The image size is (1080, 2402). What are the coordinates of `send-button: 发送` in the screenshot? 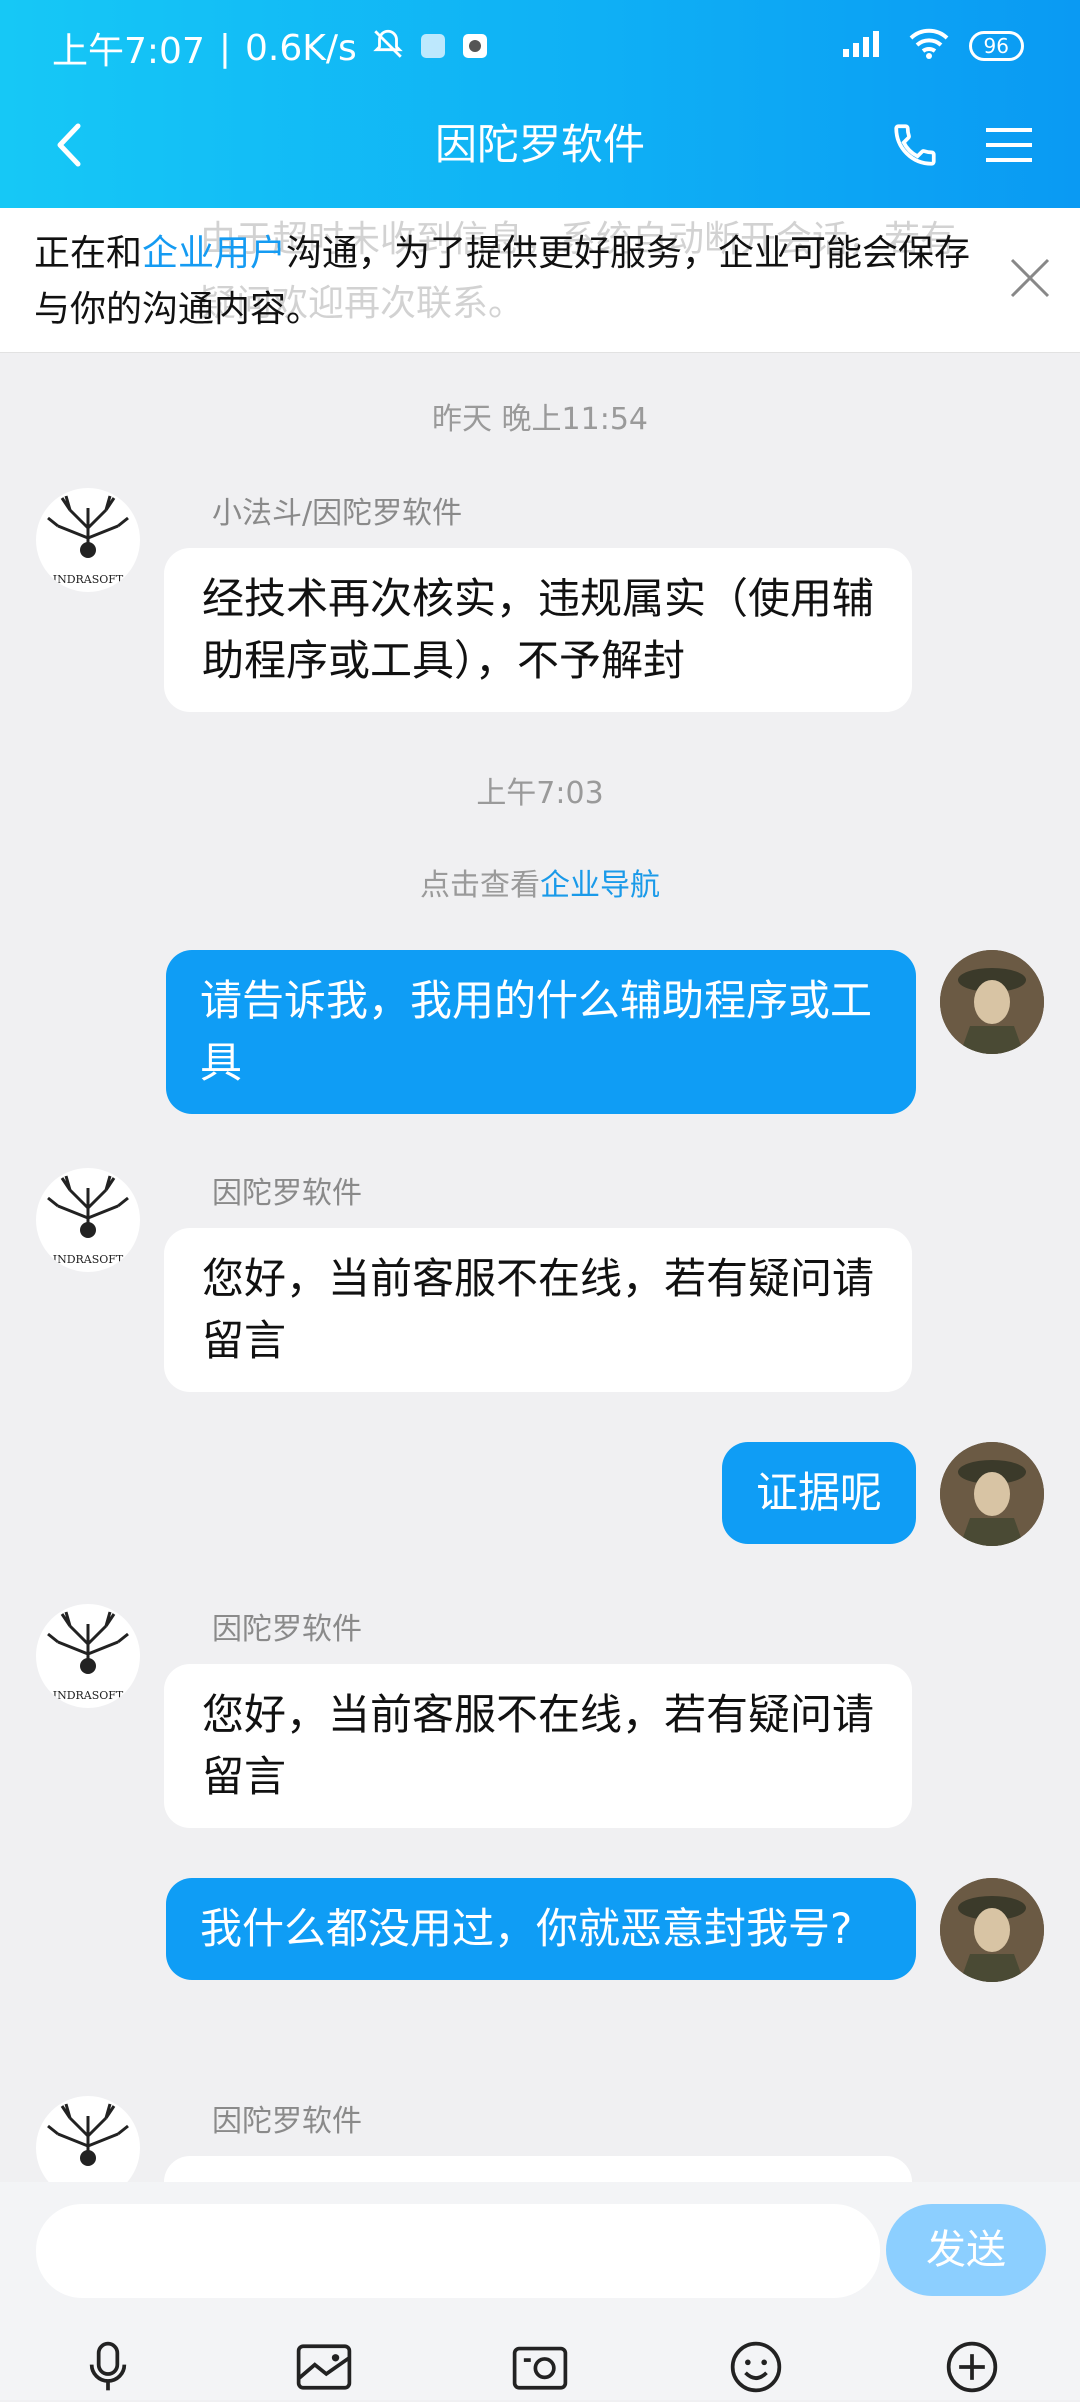 It's located at (966, 2250).